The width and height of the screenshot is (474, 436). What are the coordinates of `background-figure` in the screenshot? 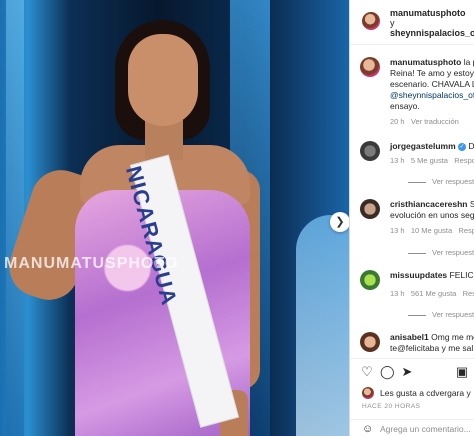 It's located at (322, 325).